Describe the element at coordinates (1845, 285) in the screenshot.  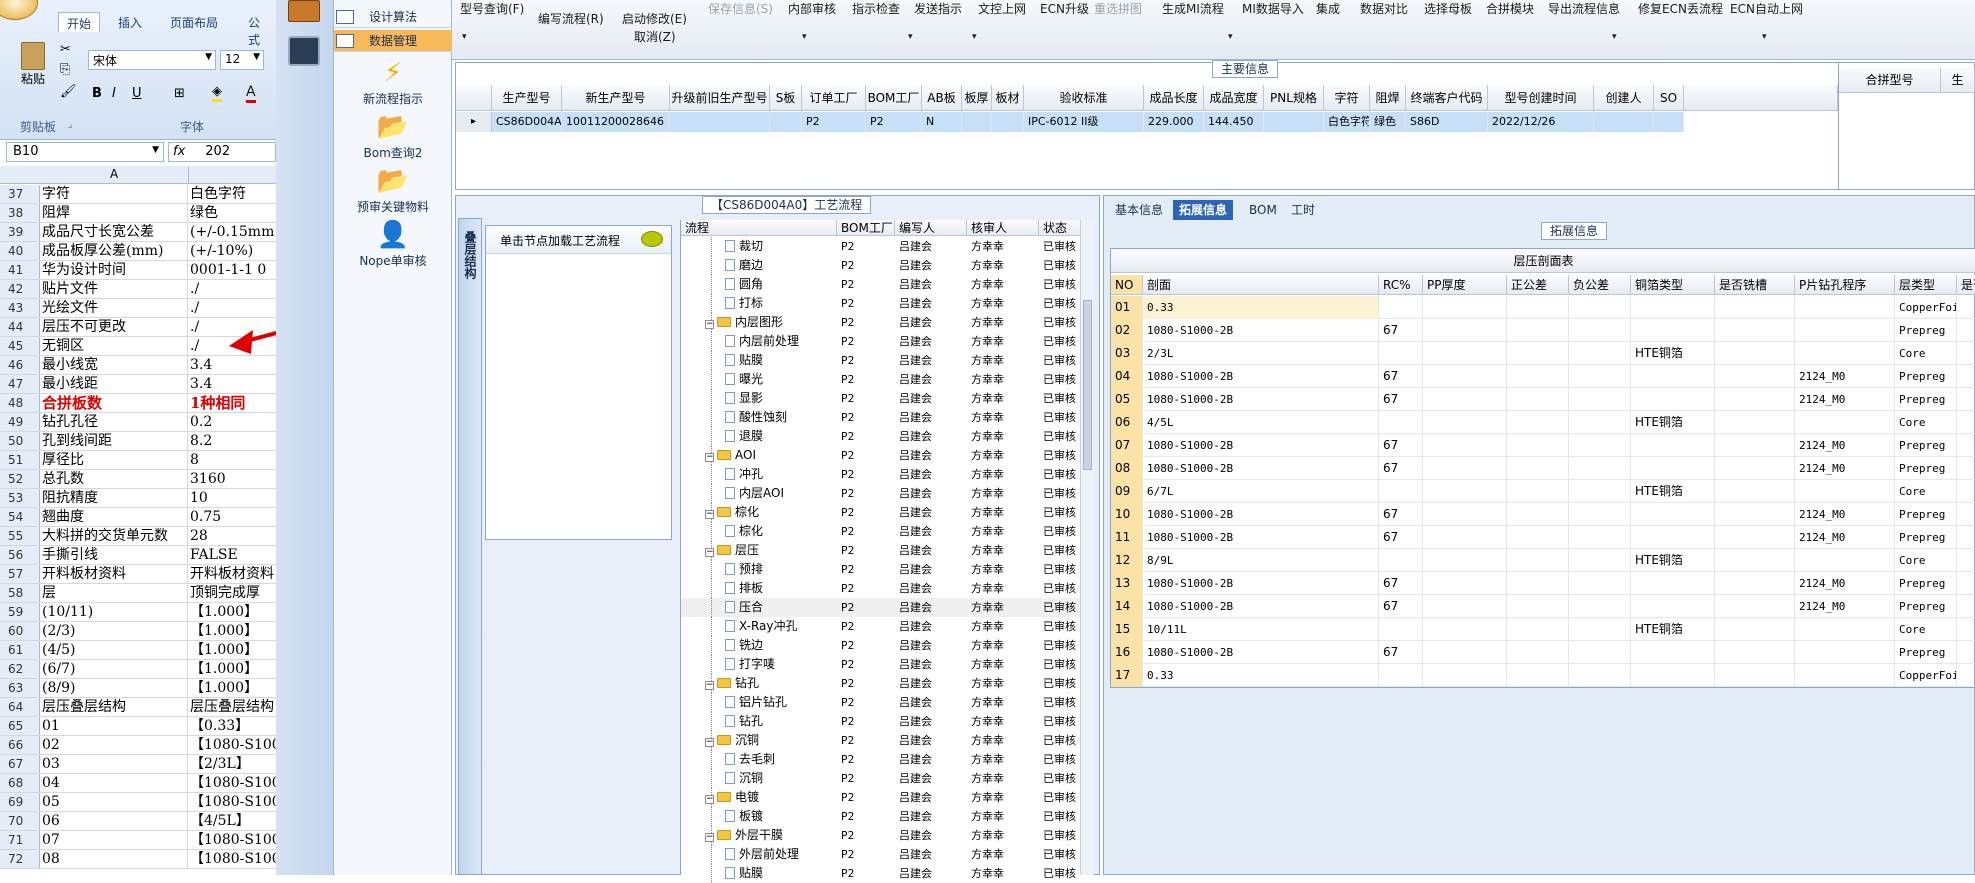
I see `stackup-column-header: P片钻孔程序` at that location.